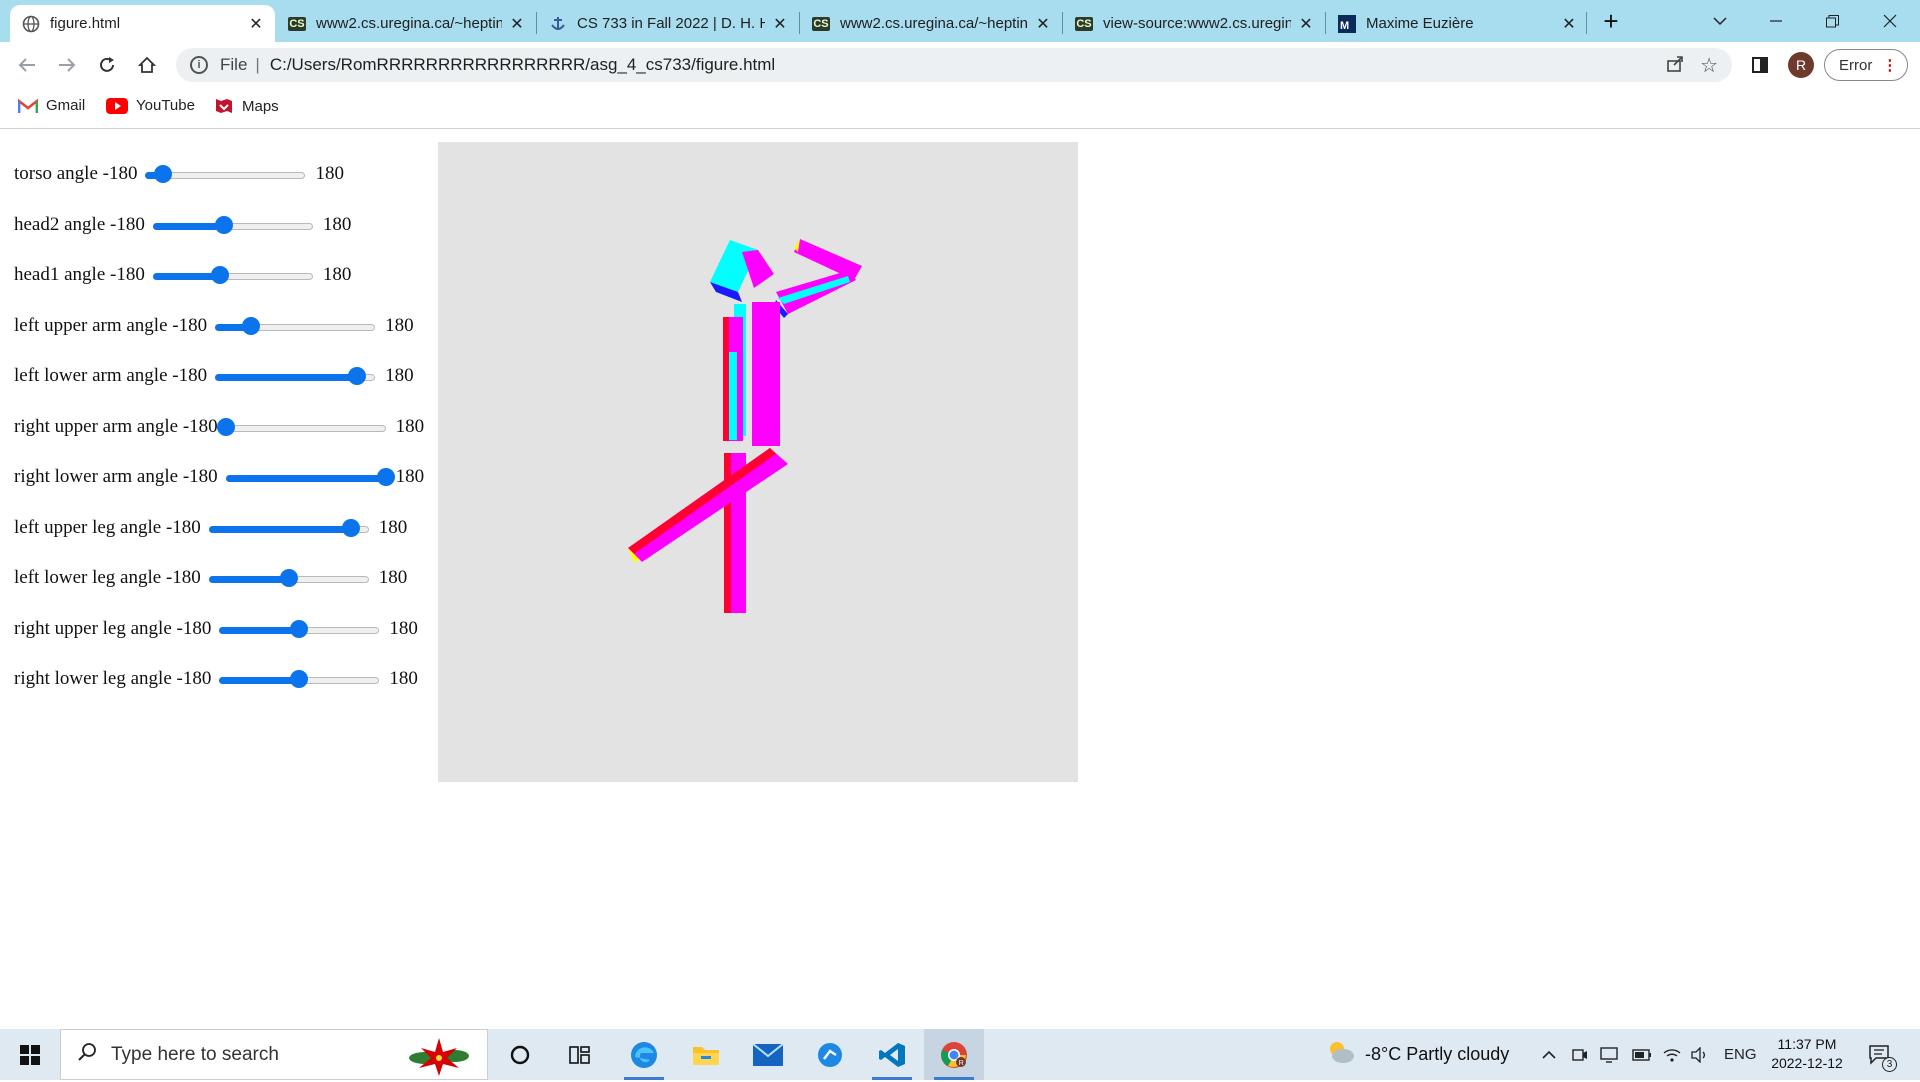 The height and width of the screenshot is (1082, 1920). What do you see at coordinates (1642, 1054) in the screenshot?
I see `battery-icon` at bounding box center [1642, 1054].